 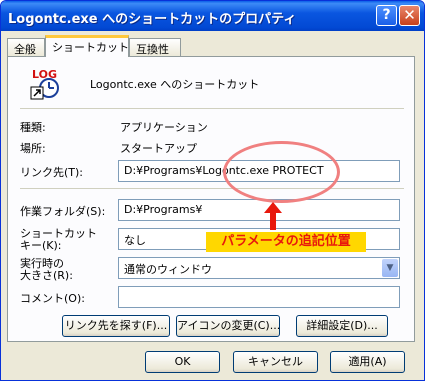 What do you see at coordinates (152, 19) in the screenshot?
I see `window-title: Logontc.exe へのショートカットのプロパティ` at bounding box center [152, 19].